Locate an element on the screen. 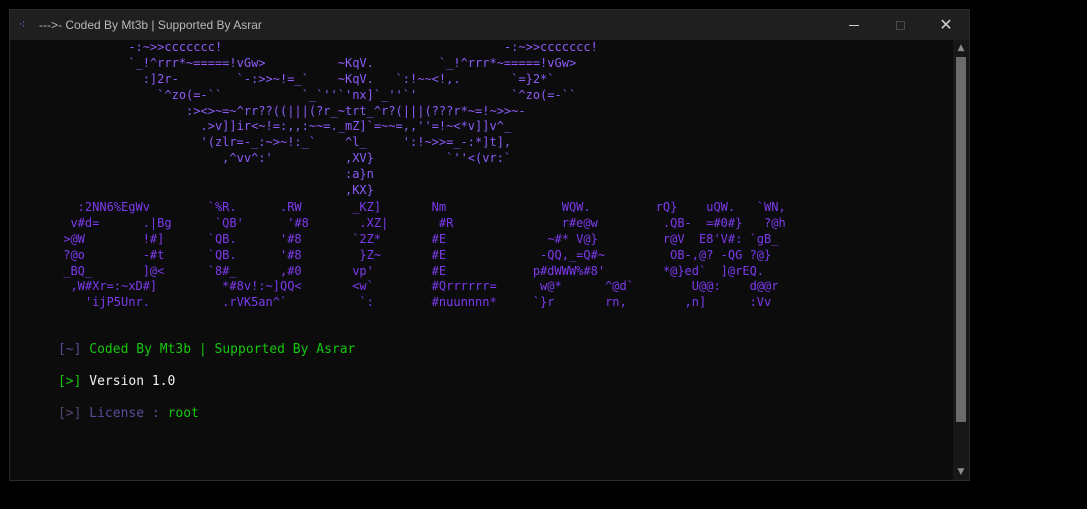 The width and height of the screenshot is (1087, 509). minimize-button is located at coordinates (854, 25).